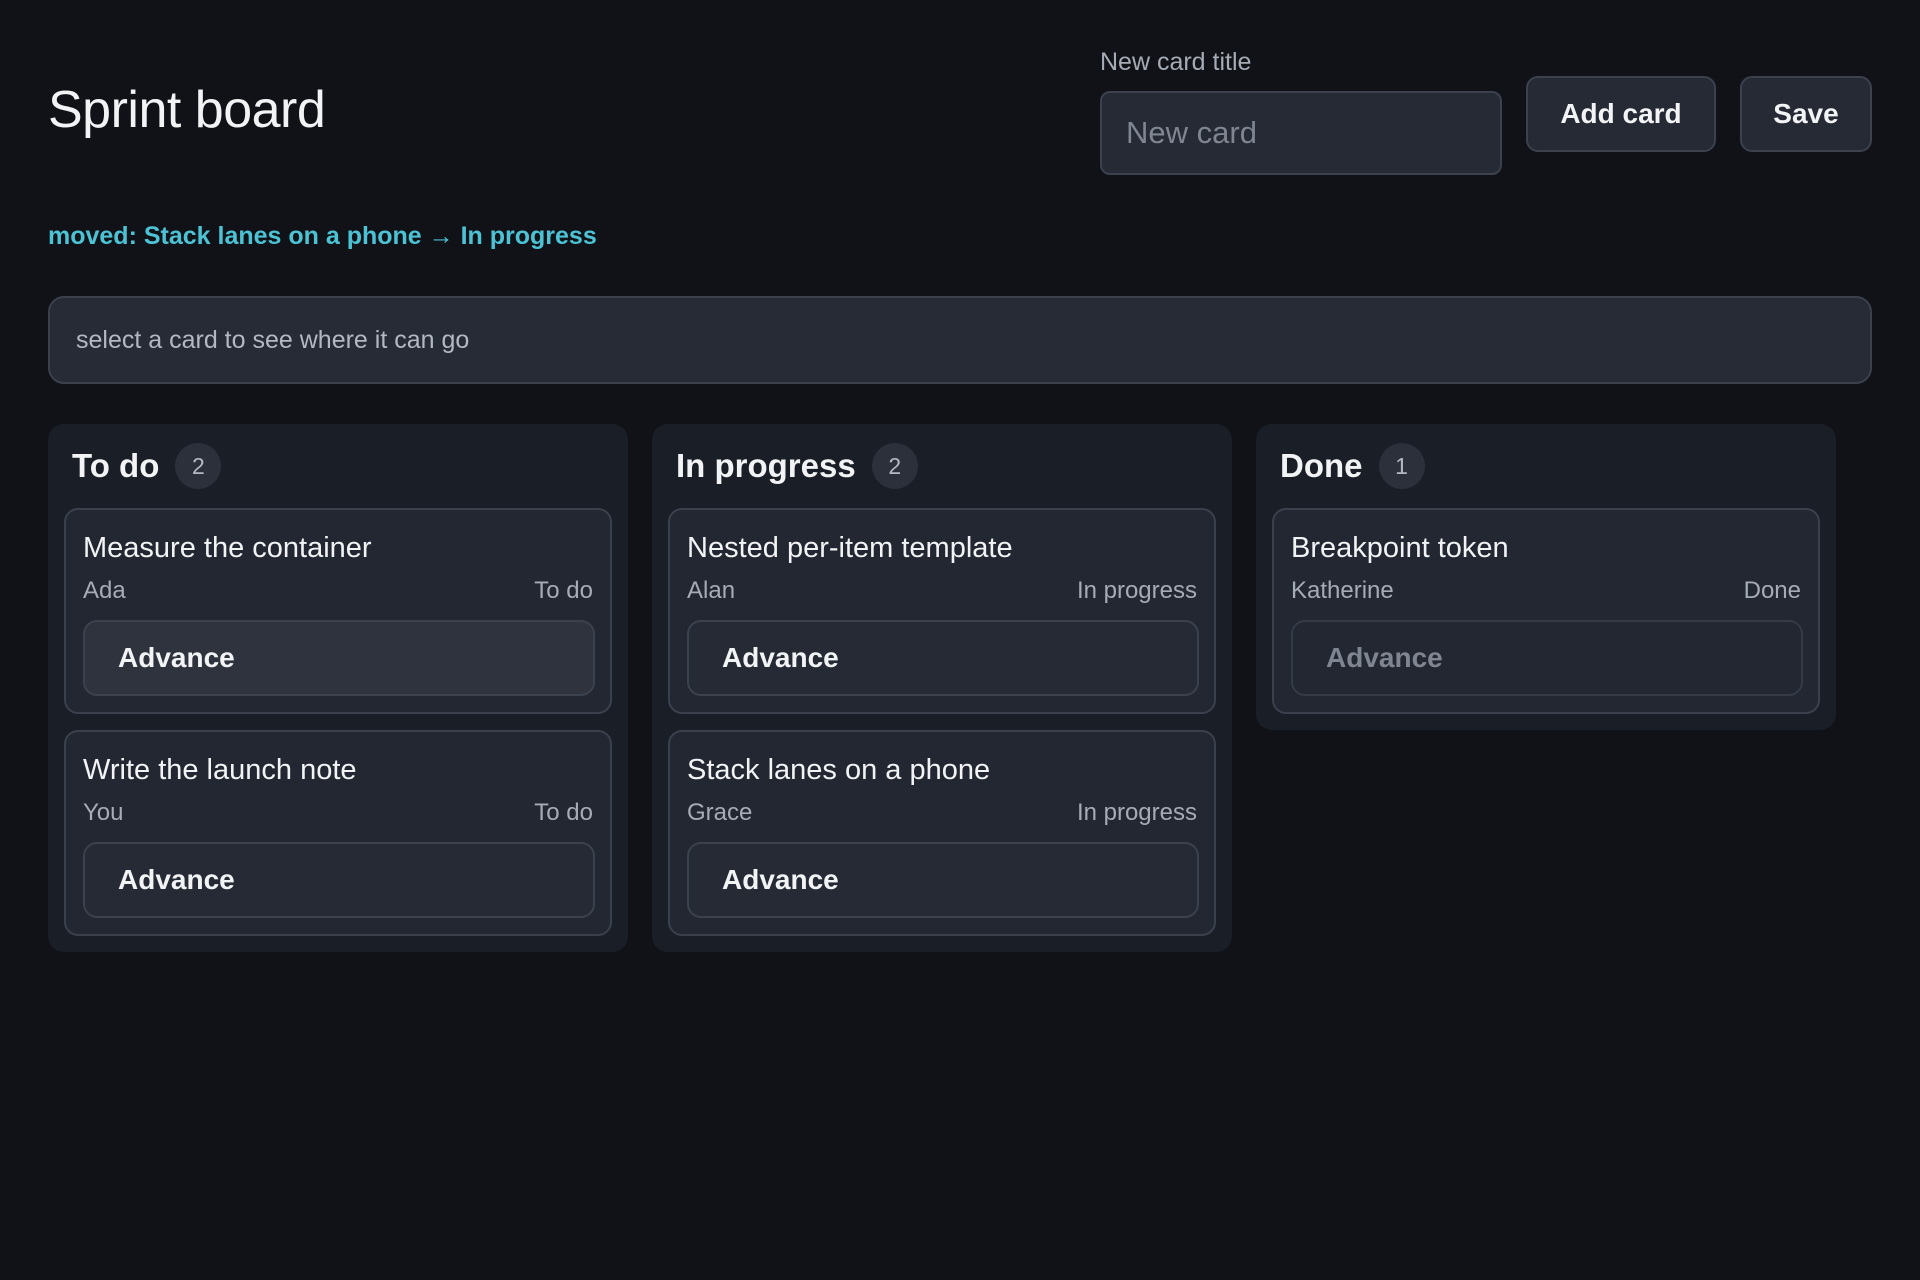 The height and width of the screenshot is (1280, 1920). What do you see at coordinates (338, 466) in the screenshot?
I see `lane-header: To do 2` at bounding box center [338, 466].